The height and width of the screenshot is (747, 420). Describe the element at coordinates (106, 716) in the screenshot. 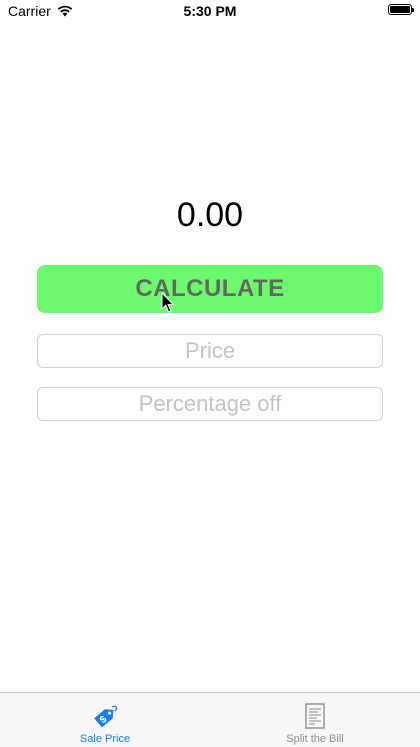

I see `price-tag-icon: $` at that location.